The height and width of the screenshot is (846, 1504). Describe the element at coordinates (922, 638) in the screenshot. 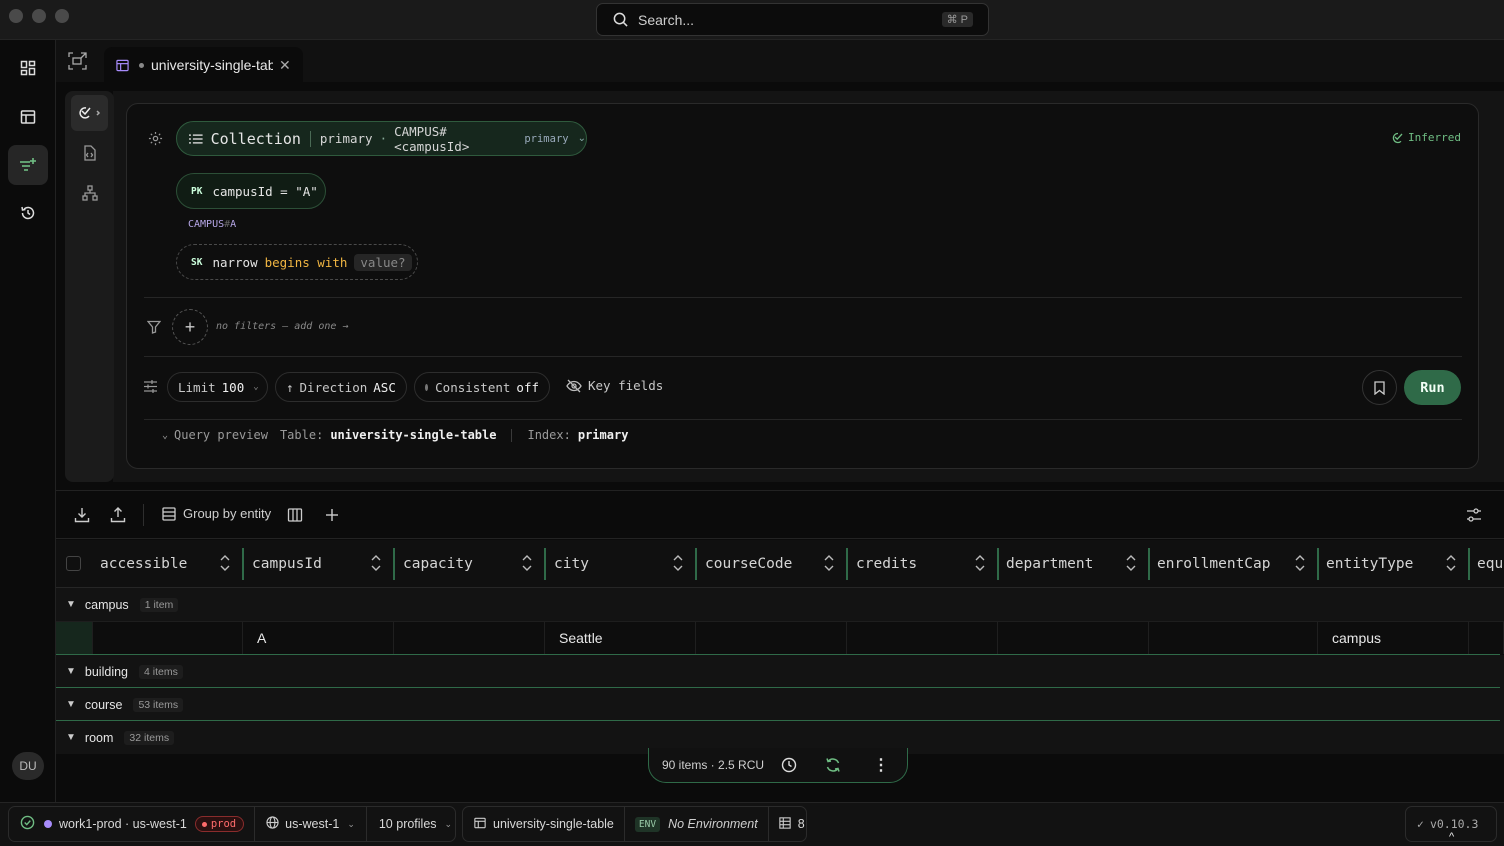

I see `cell-credits` at that location.